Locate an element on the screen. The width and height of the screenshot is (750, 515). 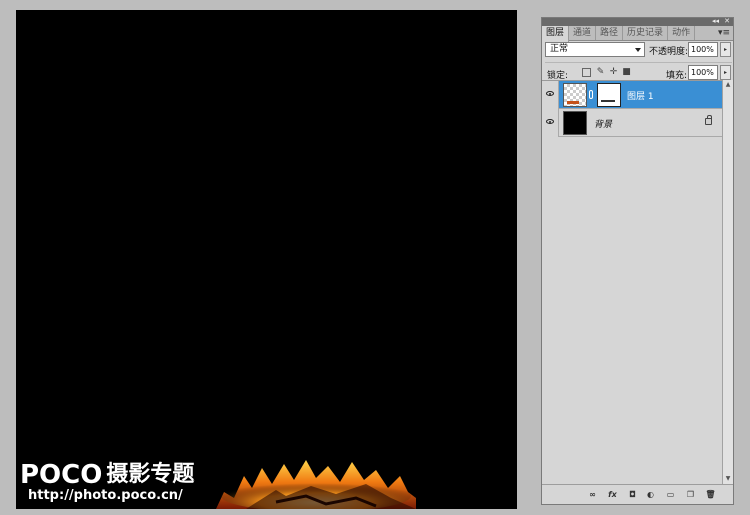
blend-mode-select: 正常 is located at coordinates (595, 49).